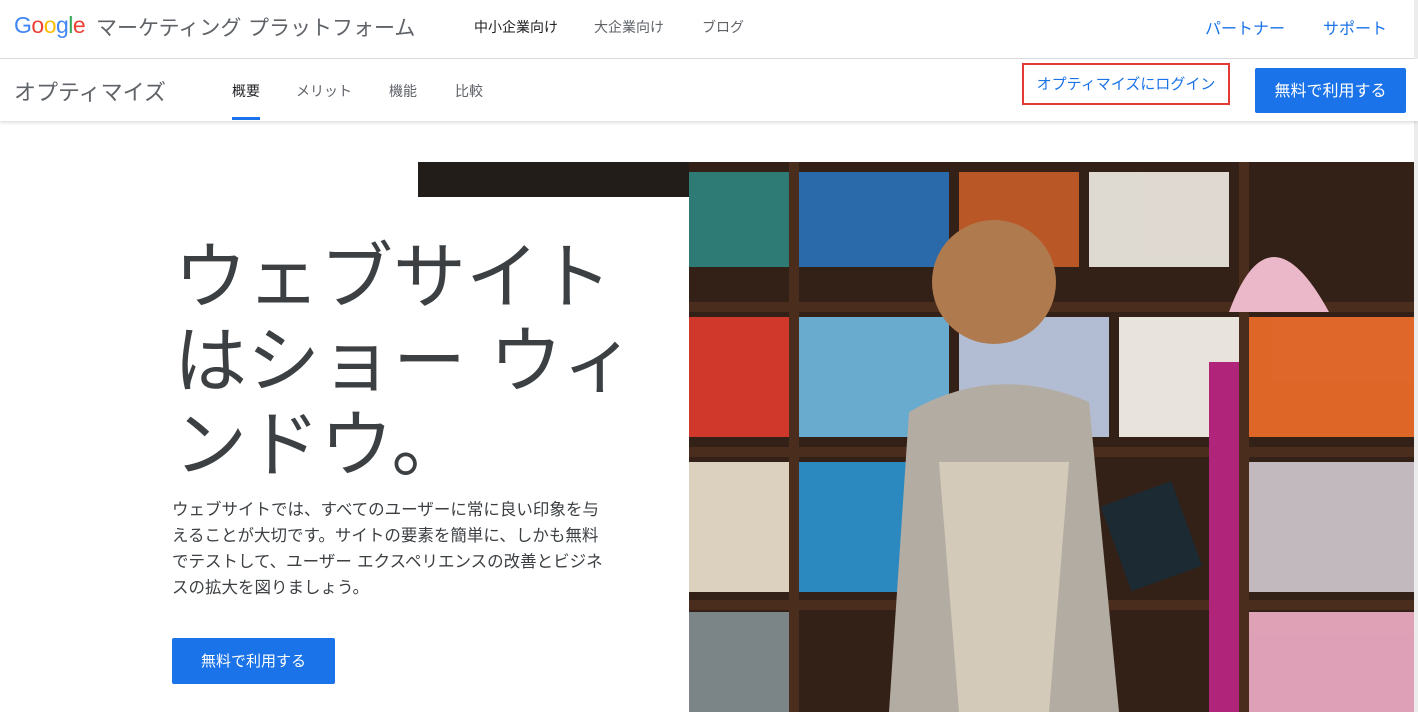 This screenshot has width=1418, height=712. What do you see at coordinates (1355, 27) in the screenshot?
I see `support-link: サポート` at bounding box center [1355, 27].